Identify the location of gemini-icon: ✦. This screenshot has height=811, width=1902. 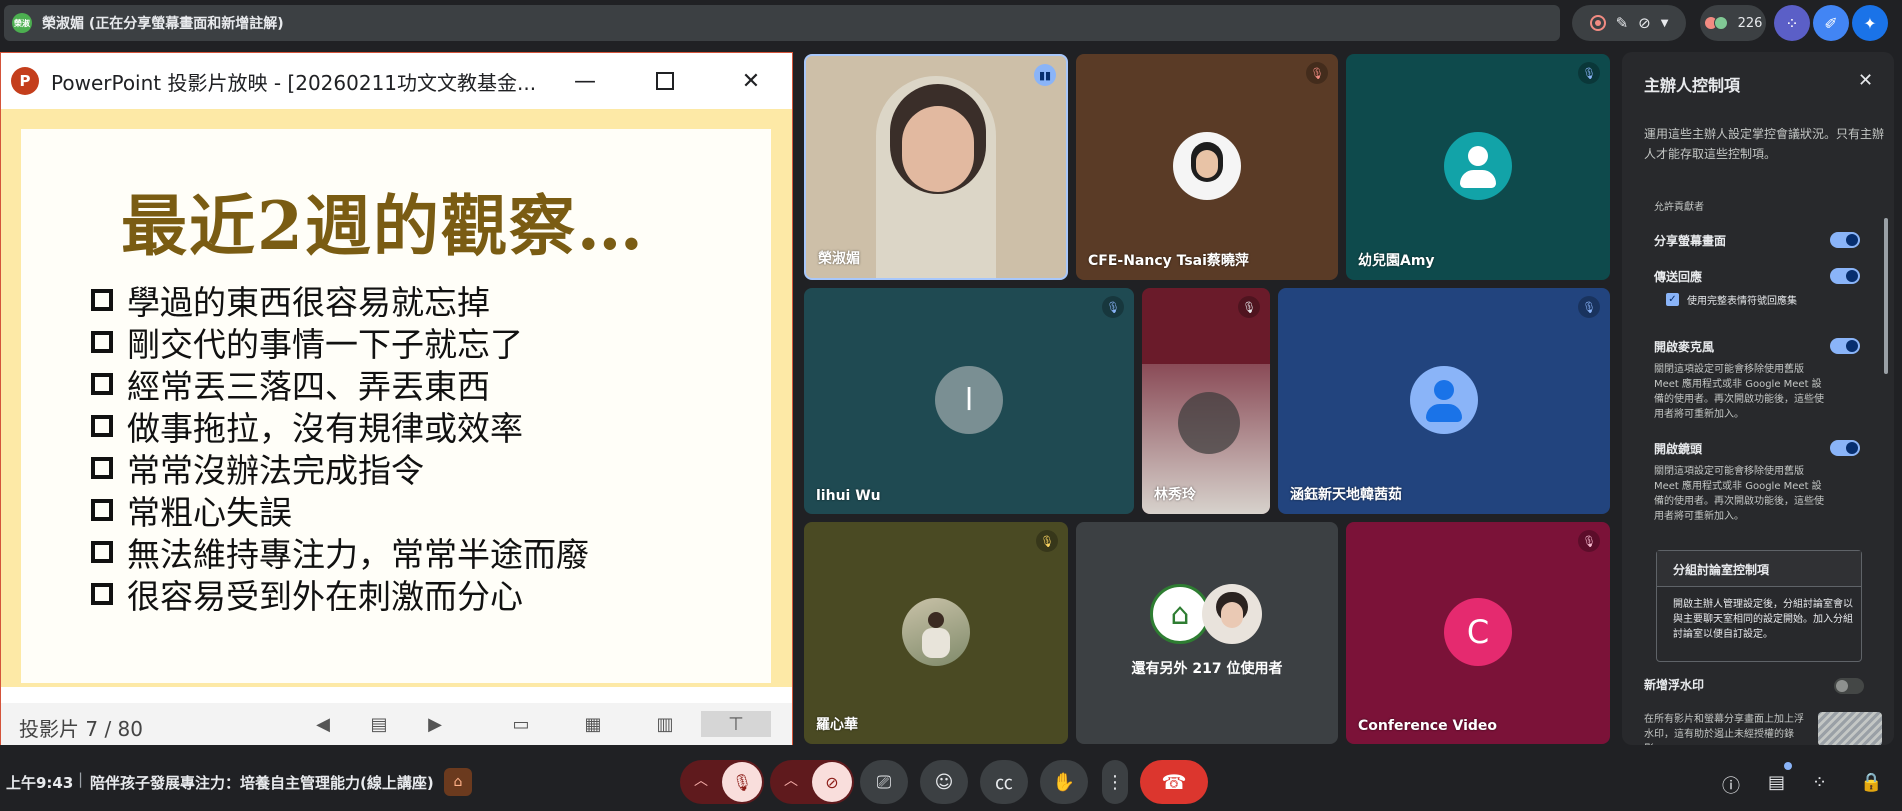
(1870, 23).